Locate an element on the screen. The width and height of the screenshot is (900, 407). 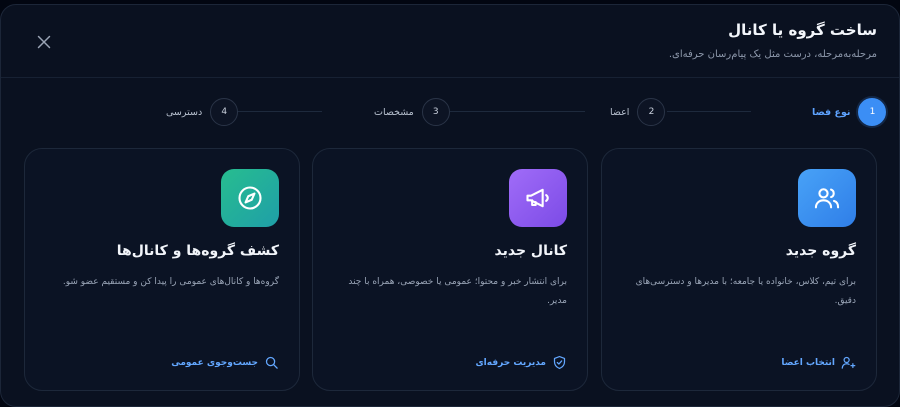
channel-icon-box is located at coordinates (538, 198).